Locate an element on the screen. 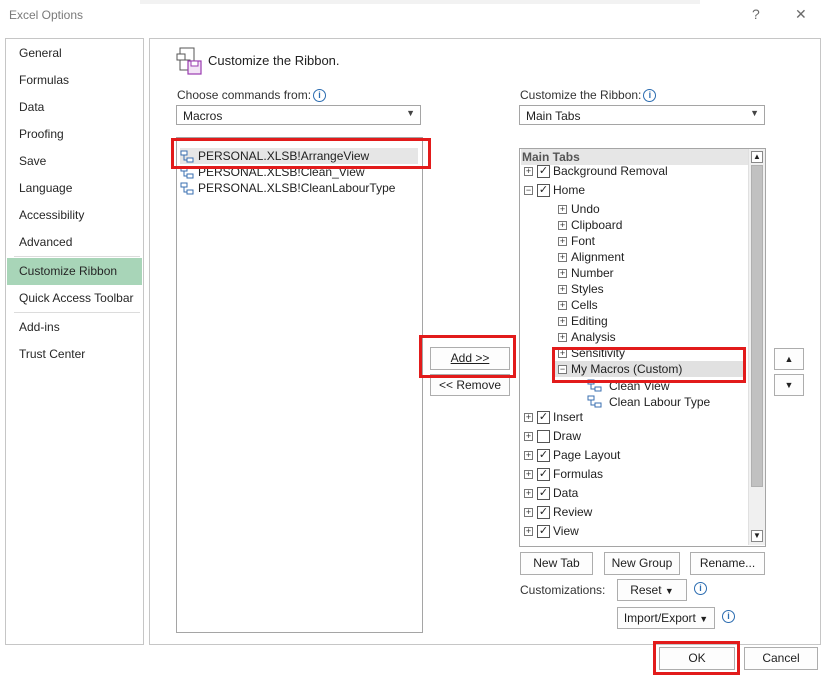  choose-commands-text: Choose commands from: is located at coordinates (244, 95).